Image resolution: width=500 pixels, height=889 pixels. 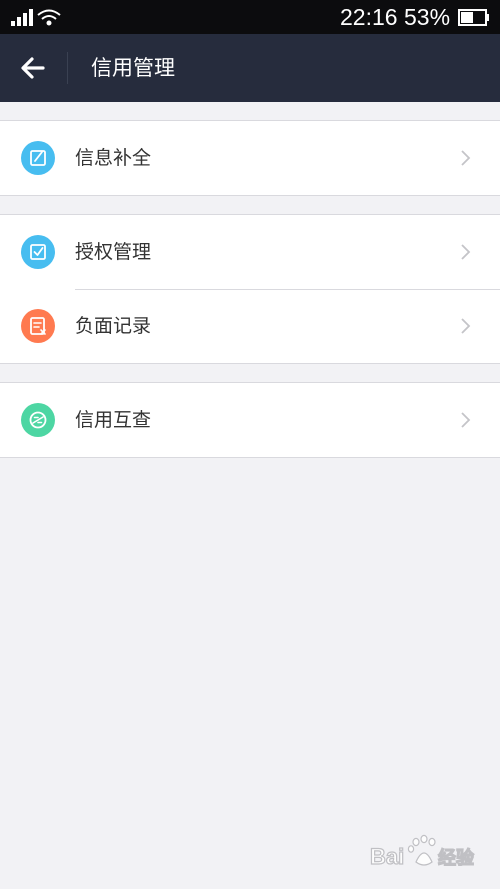 What do you see at coordinates (473, 17) in the screenshot?
I see `battery-icon` at bounding box center [473, 17].